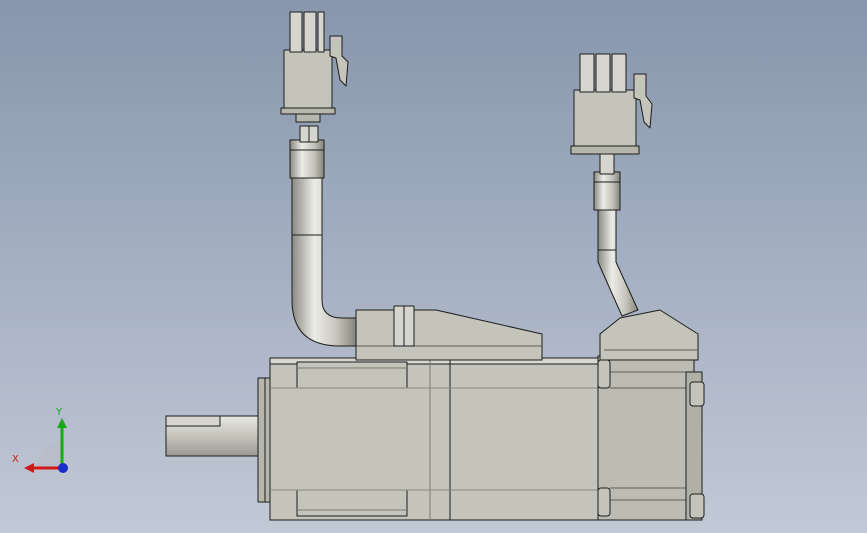 The image size is (867, 533). I want to click on encoder-connector-boss, so click(649, 335).